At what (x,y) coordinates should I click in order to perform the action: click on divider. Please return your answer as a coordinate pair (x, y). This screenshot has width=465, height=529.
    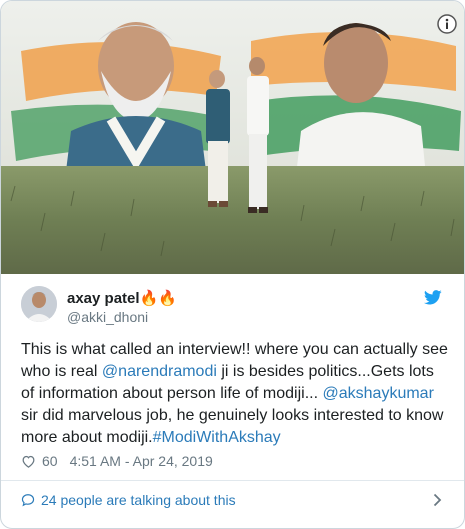
    Looking at the image, I should click on (232, 480).